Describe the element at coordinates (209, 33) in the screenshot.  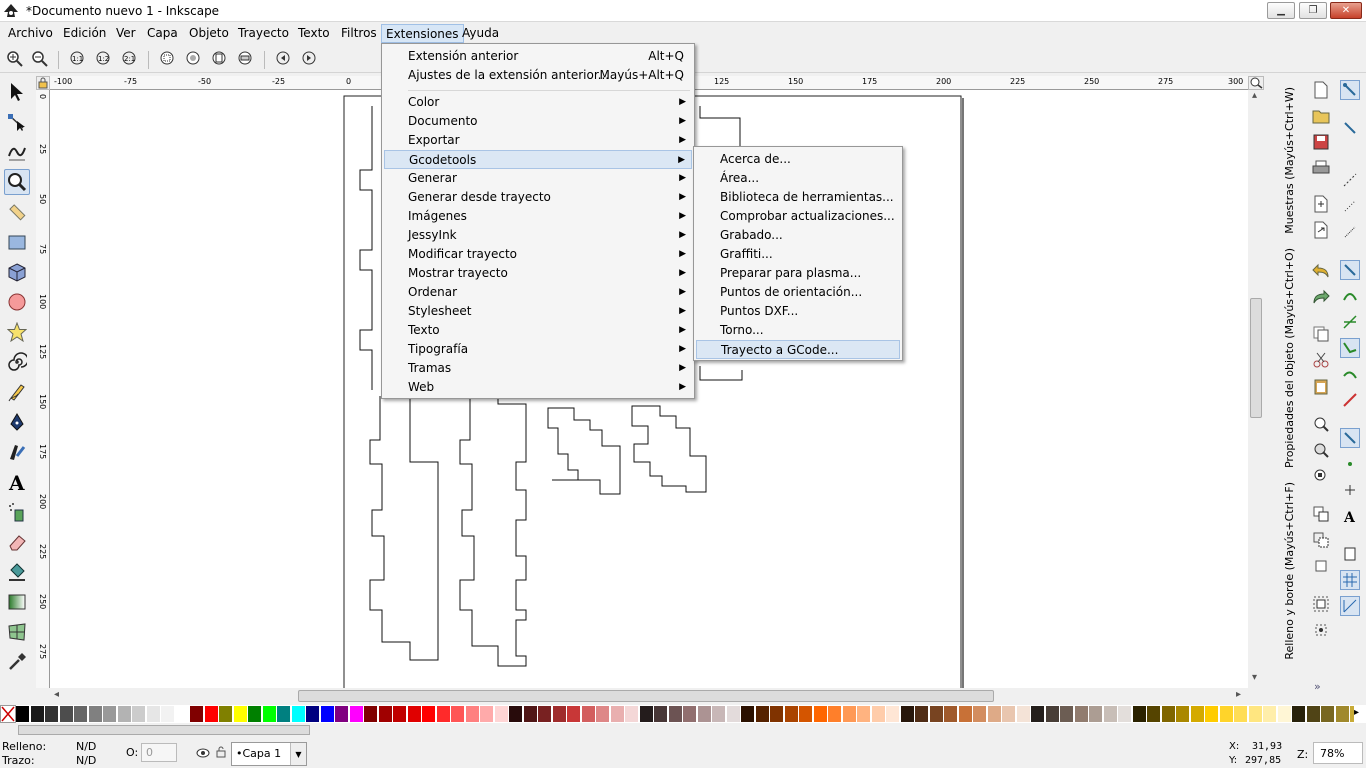
I see `menu-objeto: Objeto` at that location.